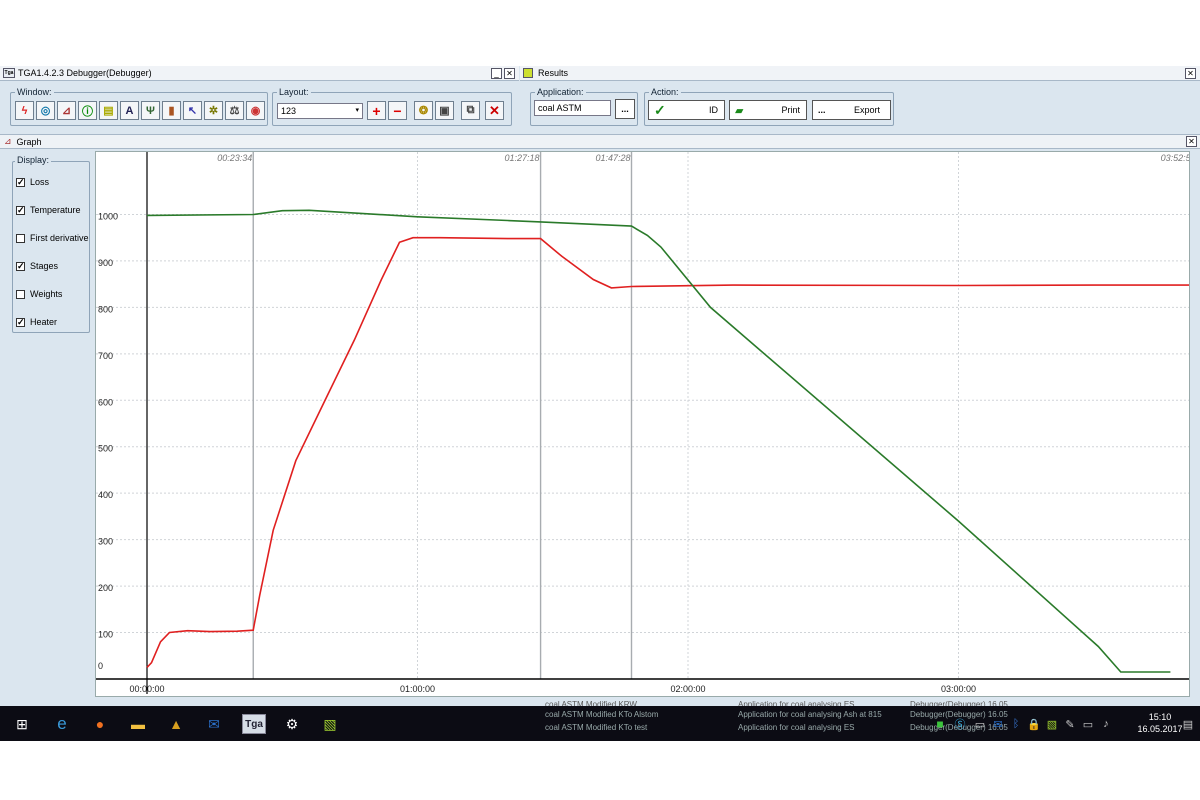  Describe the element at coordinates (1106, 724) in the screenshot. I see `volume-icon: ♪` at that location.